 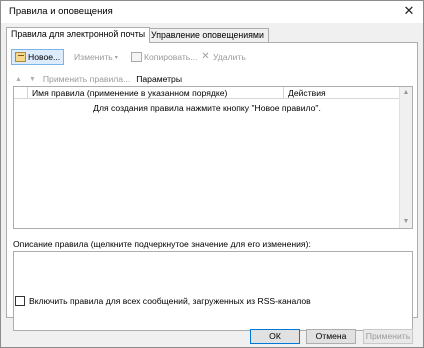 I want to click on window-title: Правила и оповещения, so click(x=61, y=11).